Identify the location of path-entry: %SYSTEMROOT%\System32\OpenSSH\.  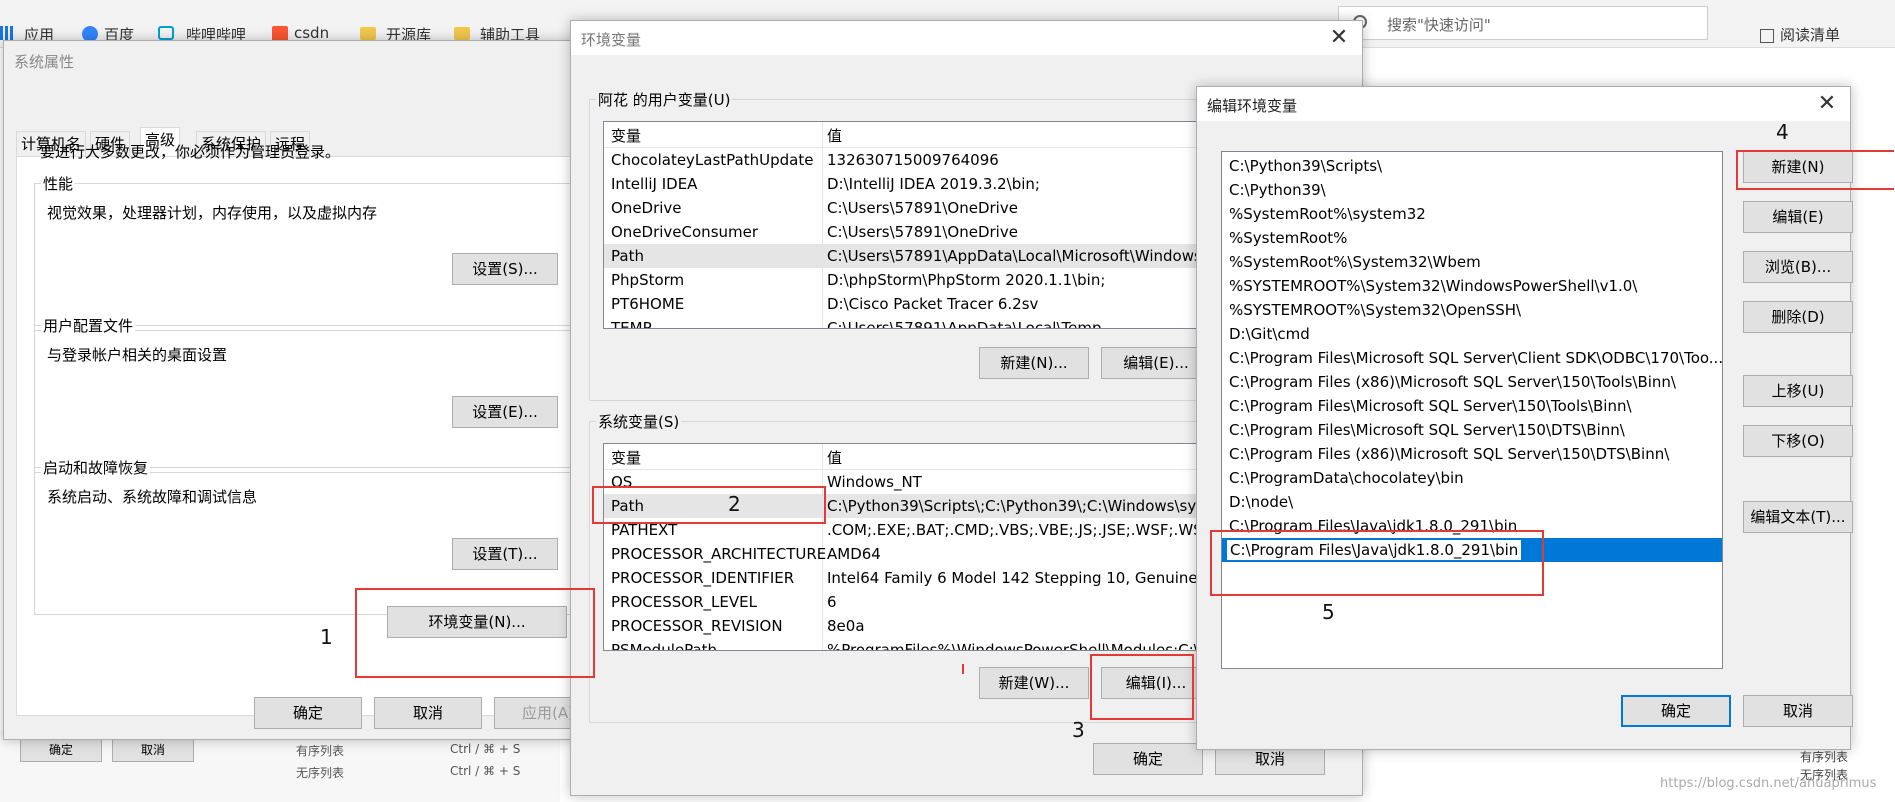
(1375, 310).